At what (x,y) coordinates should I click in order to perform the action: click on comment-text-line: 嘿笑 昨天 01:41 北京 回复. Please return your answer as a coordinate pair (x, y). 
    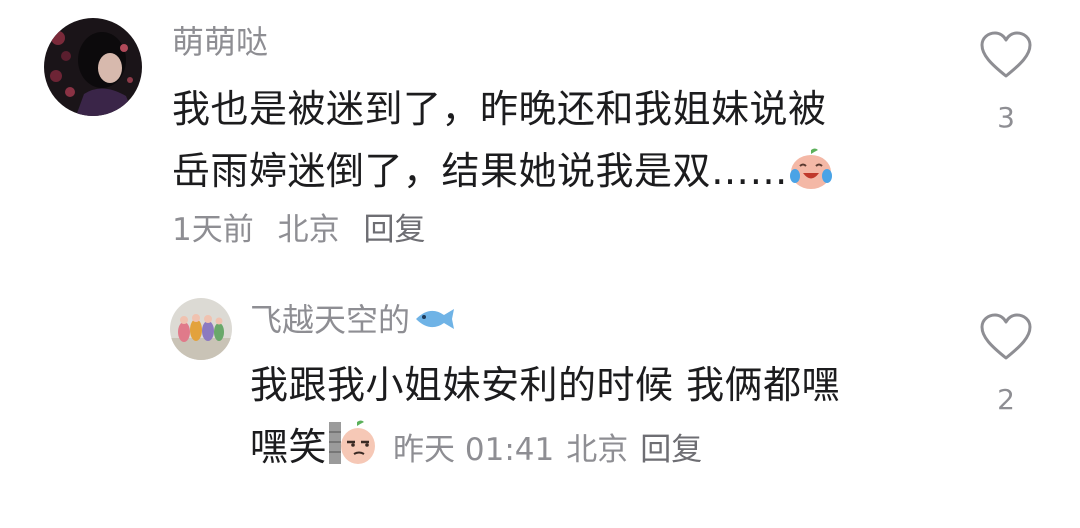
    Looking at the image, I should click on (545, 450).